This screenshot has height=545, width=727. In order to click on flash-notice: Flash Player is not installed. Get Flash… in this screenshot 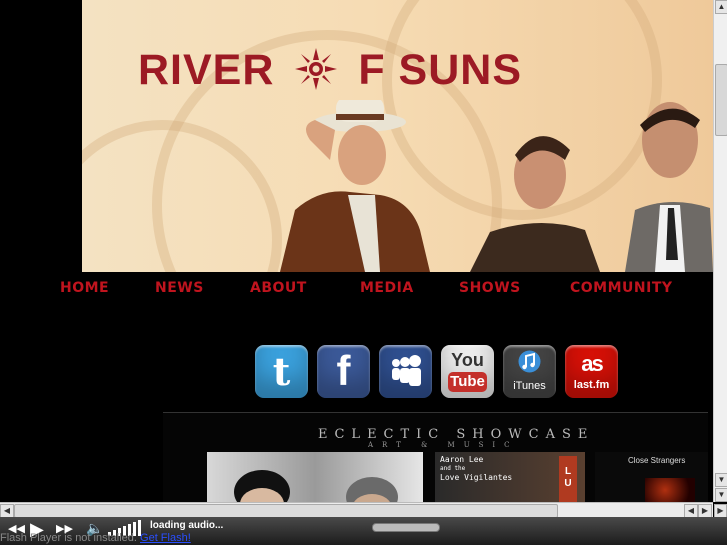, I will do `click(95, 538)`.